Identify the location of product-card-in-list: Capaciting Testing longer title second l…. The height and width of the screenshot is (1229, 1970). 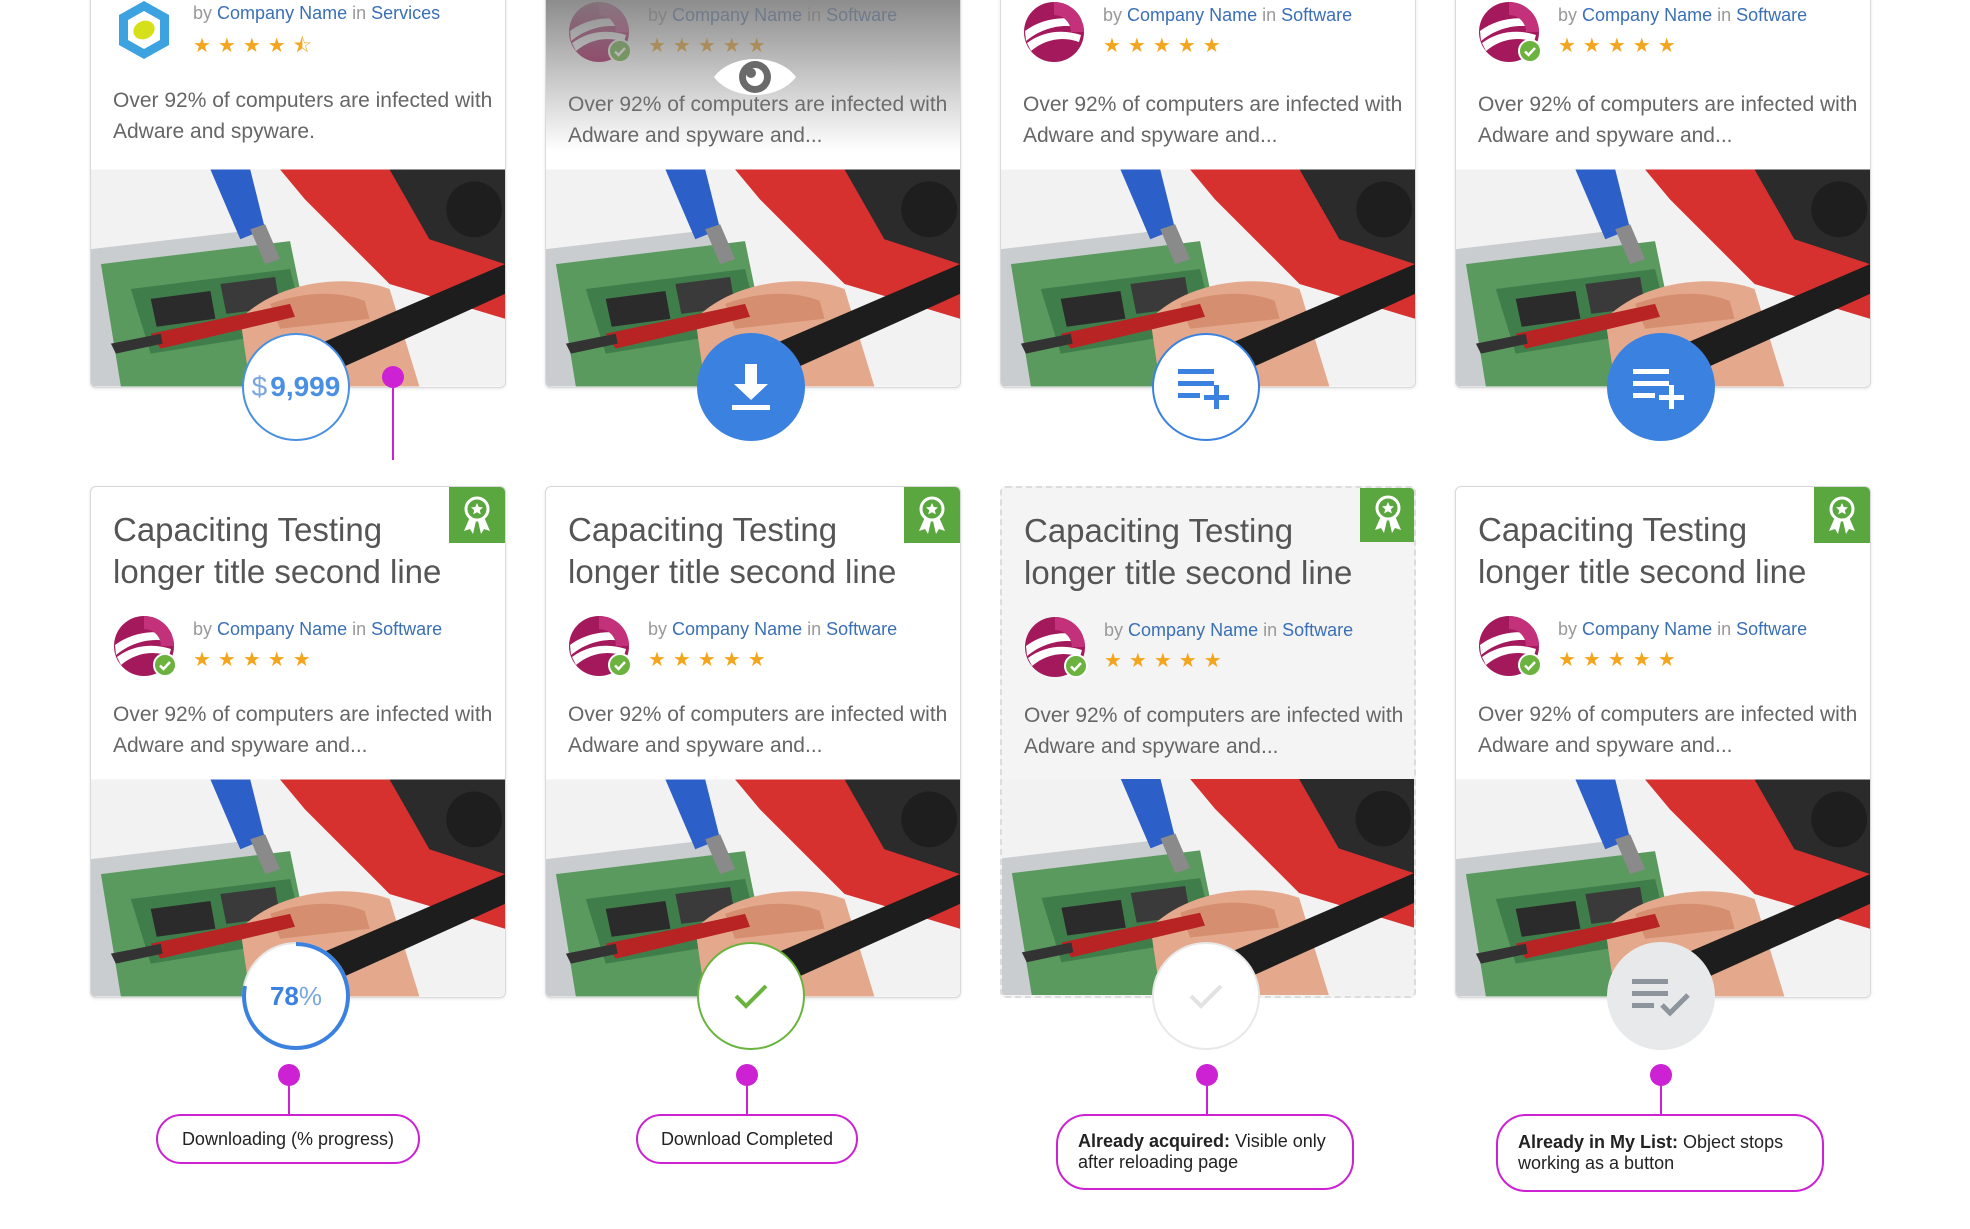
(1663, 742).